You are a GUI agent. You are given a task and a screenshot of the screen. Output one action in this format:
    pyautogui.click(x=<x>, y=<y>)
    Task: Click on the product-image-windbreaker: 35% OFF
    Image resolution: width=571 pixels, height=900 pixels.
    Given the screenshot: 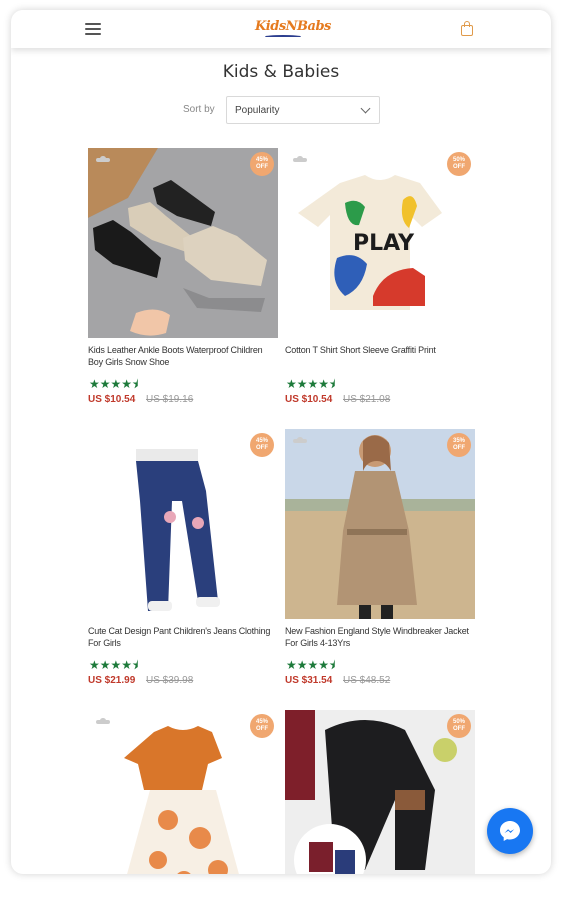 What is the action you would take?
    pyautogui.click(x=380, y=524)
    